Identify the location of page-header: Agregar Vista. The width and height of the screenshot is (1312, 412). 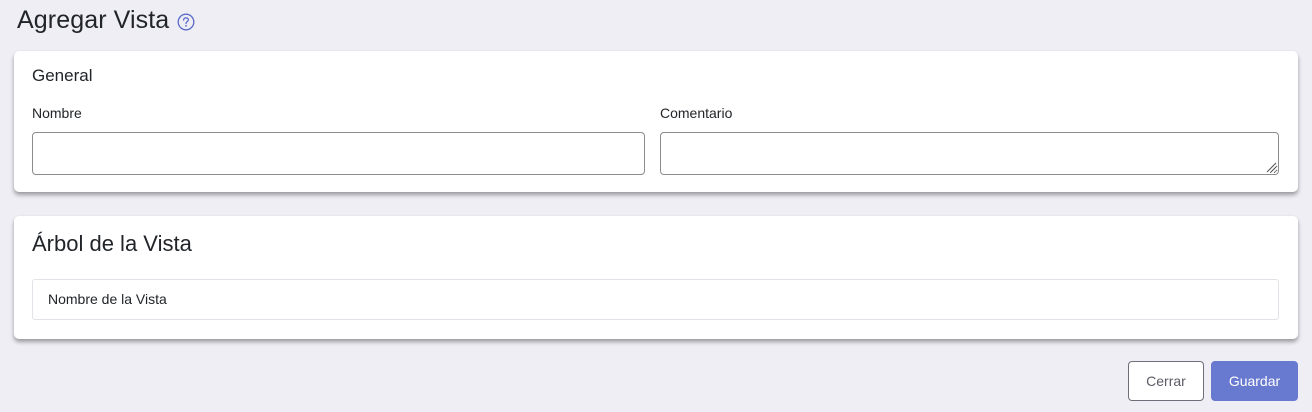
(106, 20).